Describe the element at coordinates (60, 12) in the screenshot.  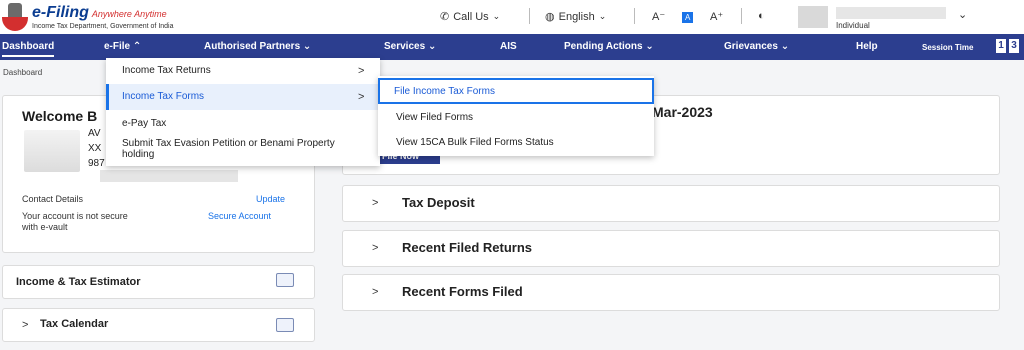
I see `logo-title: e-Filing` at that location.